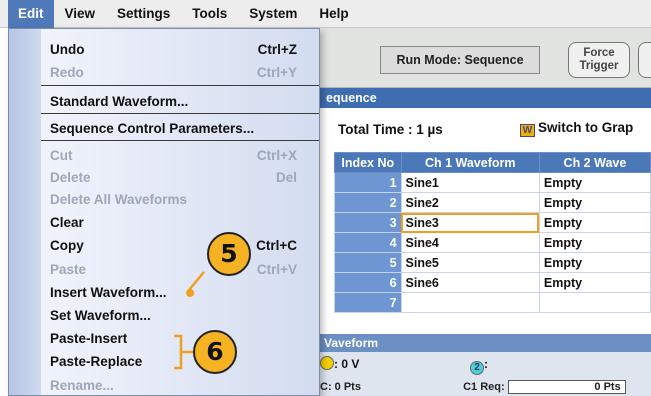 This screenshot has height=396, width=651. I want to click on row-index-cell: 1, so click(368, 182).